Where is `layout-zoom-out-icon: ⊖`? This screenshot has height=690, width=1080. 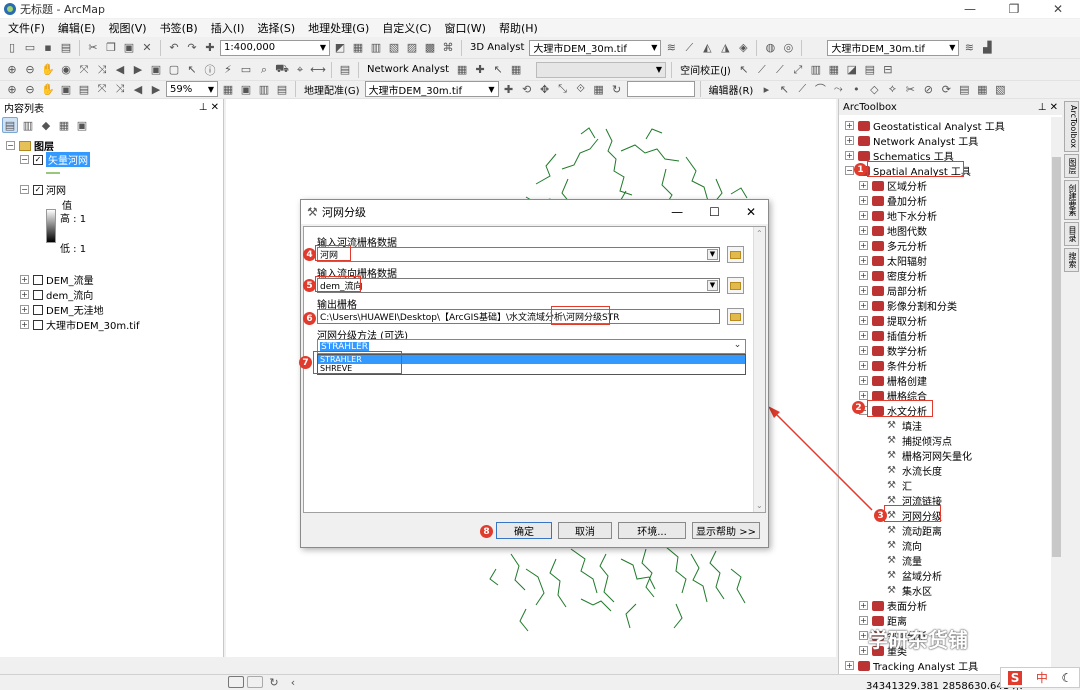
layout-zoom-out-icon: ⊖ is located at coordinates (30, 89).